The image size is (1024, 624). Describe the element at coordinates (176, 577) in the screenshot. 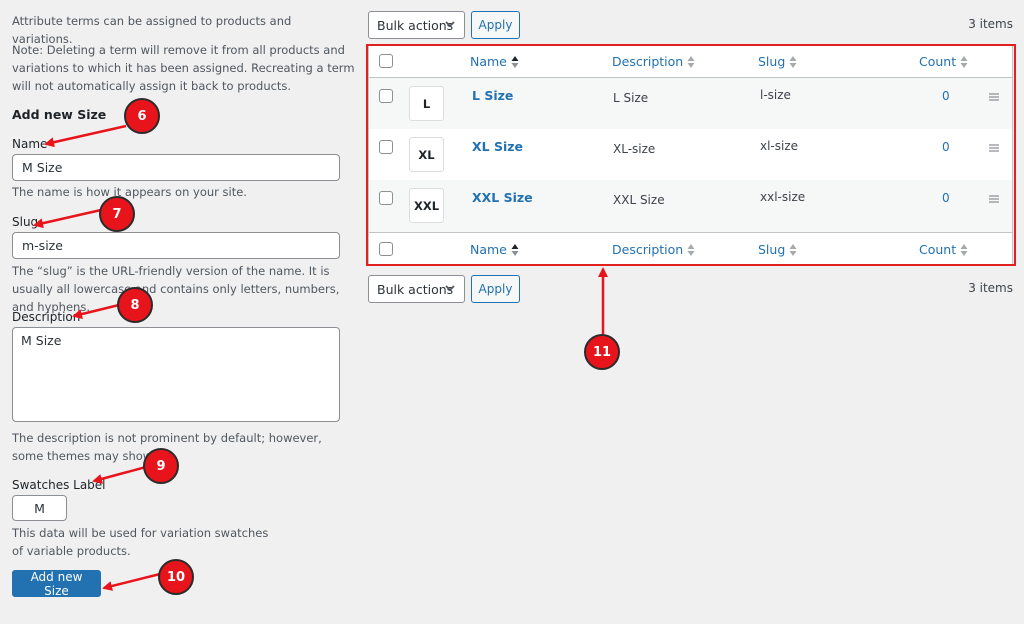

I see `annotation-badge-10: 10` at that location.